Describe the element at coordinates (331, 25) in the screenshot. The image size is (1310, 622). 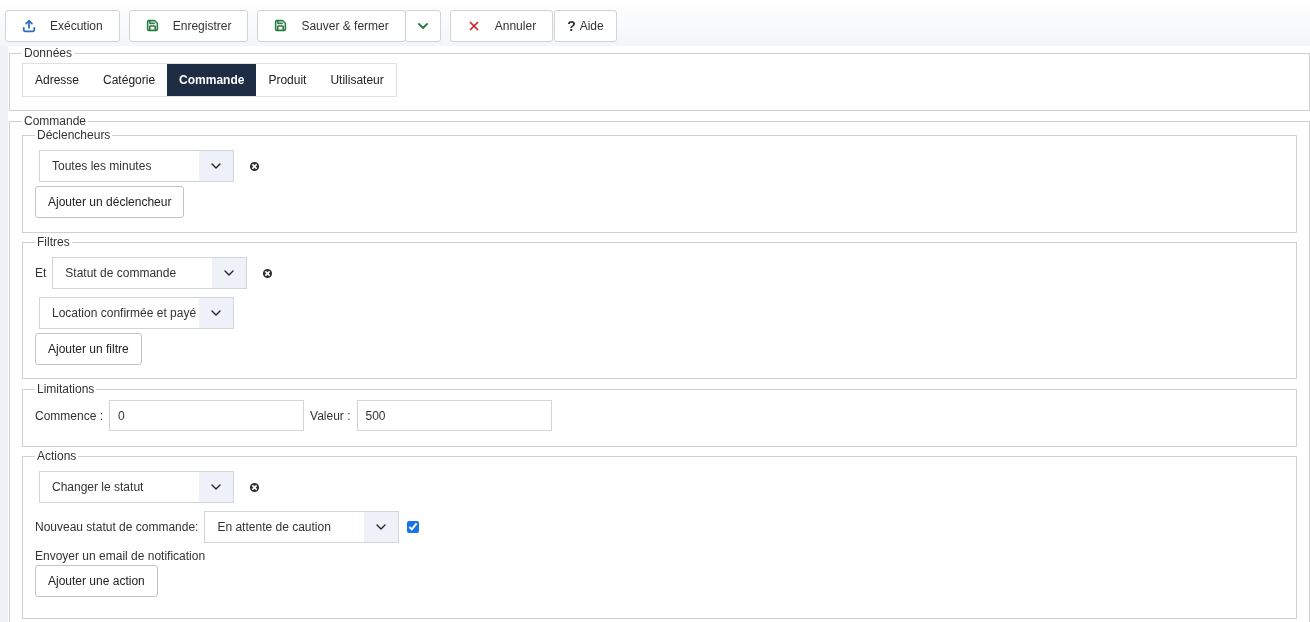
I see `toolbar-button: Sauver & fermer` at that location.